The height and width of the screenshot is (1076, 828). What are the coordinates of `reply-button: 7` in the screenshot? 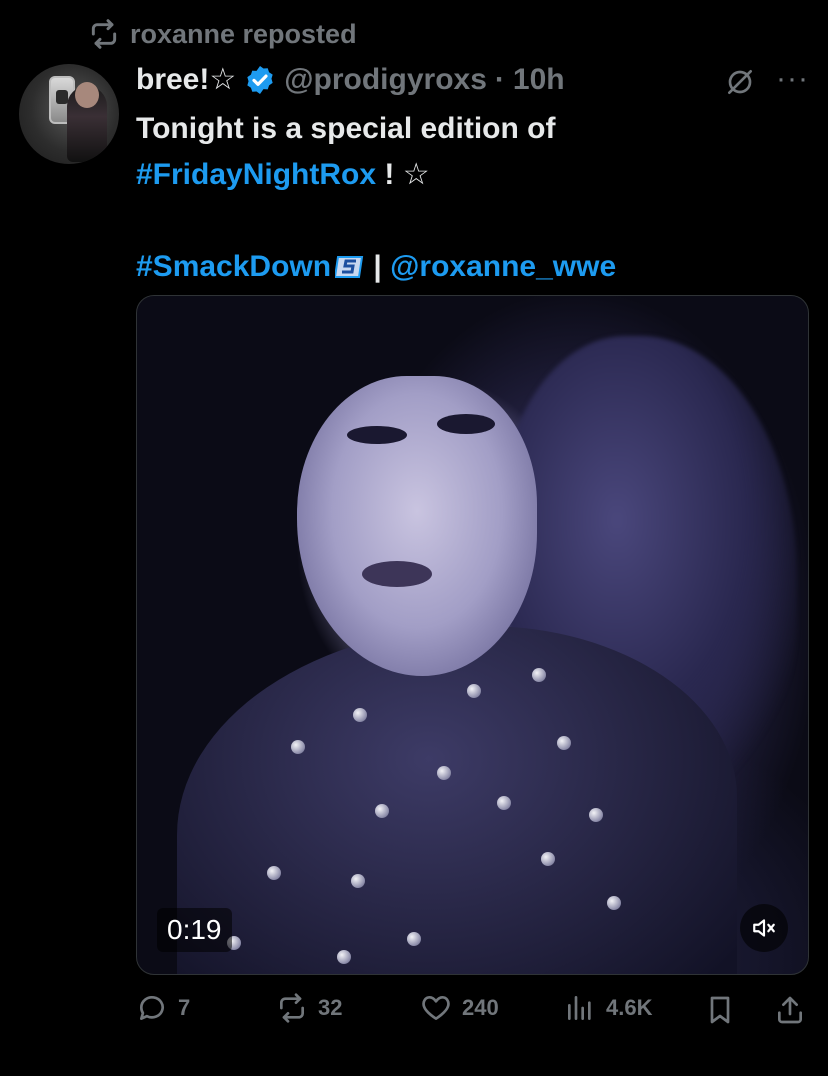 It's located at (163, 1008).